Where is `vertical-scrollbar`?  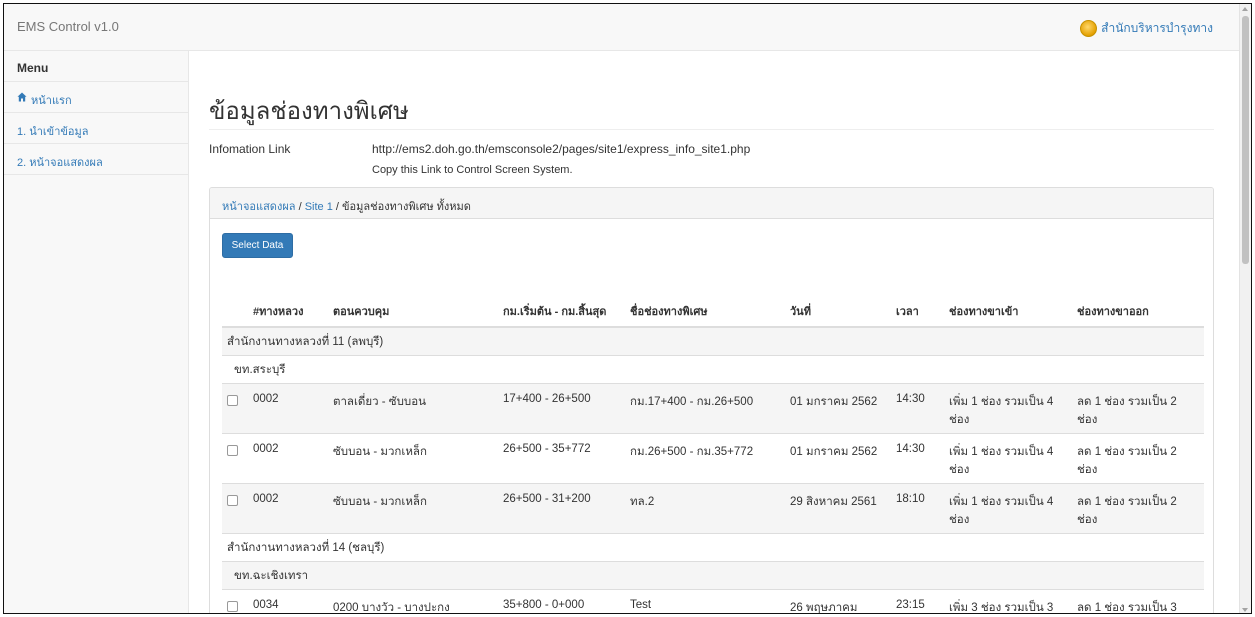 vertical-scrollbar is located at coordinates (1245, 308).